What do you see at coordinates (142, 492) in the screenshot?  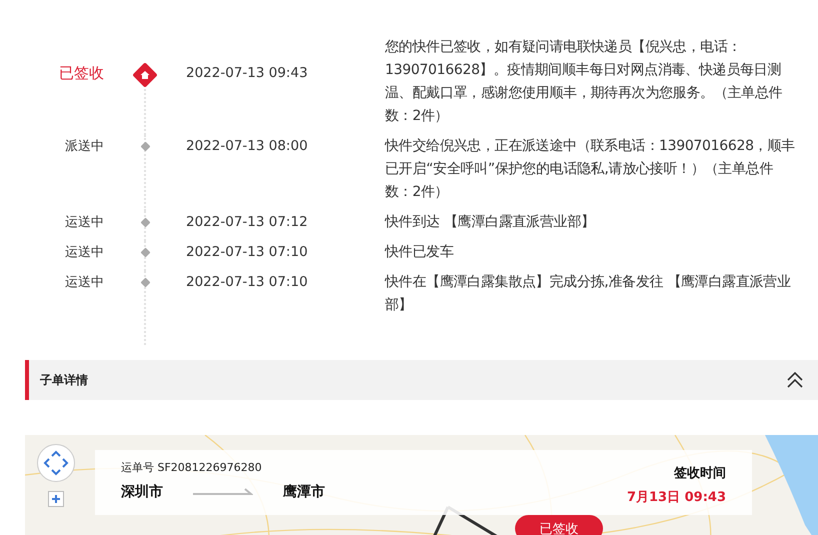 I see `origin-city: 深圳市` at bounding box center [142, 492].